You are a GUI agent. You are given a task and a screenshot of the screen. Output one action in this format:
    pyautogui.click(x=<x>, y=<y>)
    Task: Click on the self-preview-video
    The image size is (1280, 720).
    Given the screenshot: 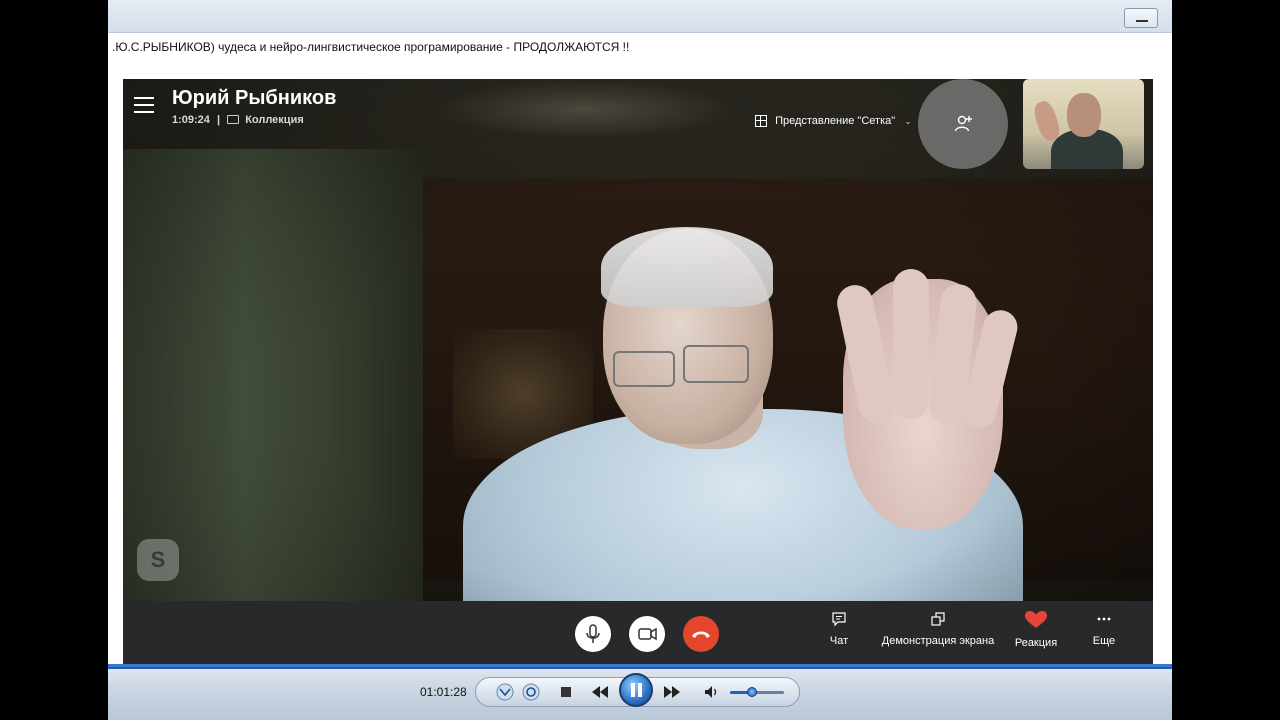 What is the action you would take?
    pyautogui.click(x=1083, y=124)
    